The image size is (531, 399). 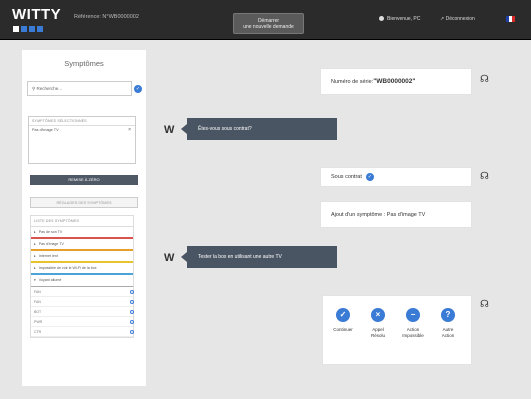 What do you see at coordinates (346, 177) in the screenshot?
I see `contract-answer: Sous contrat` at bounding box center [346, 177].